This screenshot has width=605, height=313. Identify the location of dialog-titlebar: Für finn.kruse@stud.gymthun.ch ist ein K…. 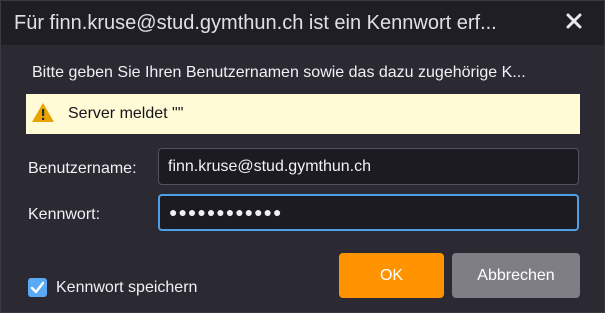
(302, 23).